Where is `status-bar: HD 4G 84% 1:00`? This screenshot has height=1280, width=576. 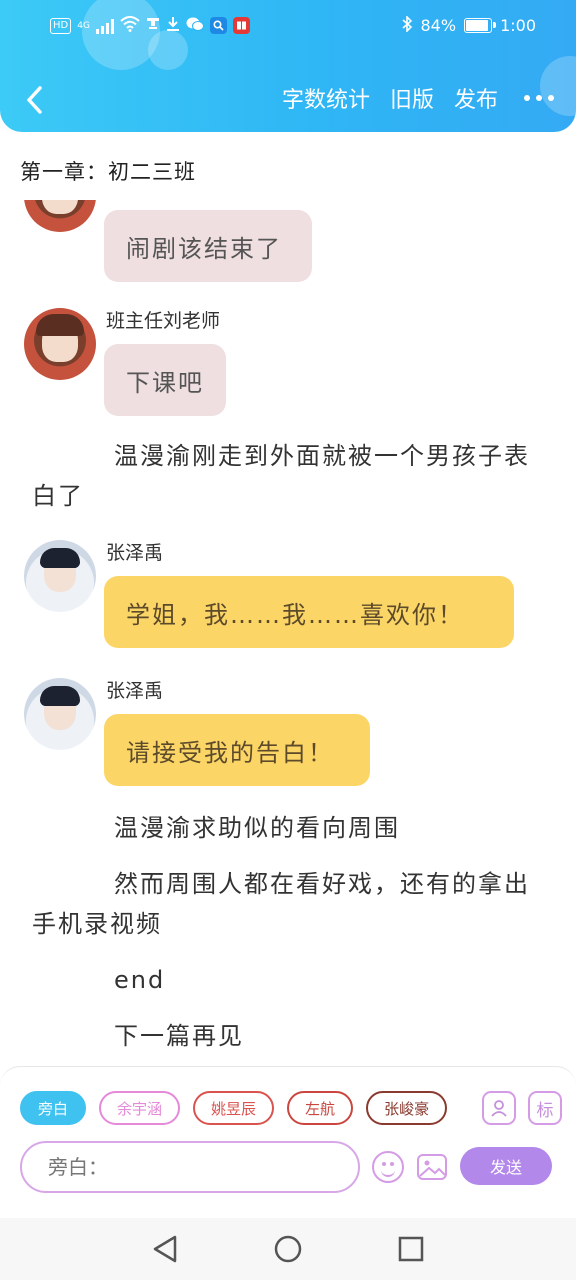 status-bar: HD 4G 84% 1:00 is located at coordinates (288, 28).